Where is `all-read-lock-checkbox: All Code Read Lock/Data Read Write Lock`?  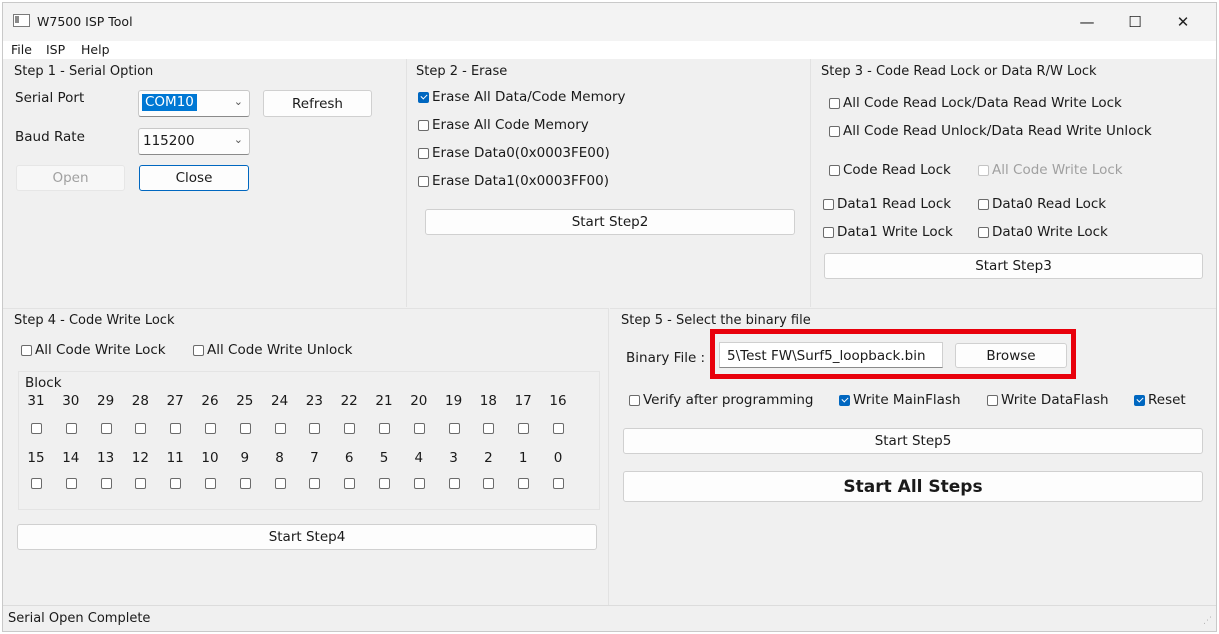
all-read-lock-checkbox: All Code Read Lock/Data Read Write Lock is located at coordinates (975, 103).